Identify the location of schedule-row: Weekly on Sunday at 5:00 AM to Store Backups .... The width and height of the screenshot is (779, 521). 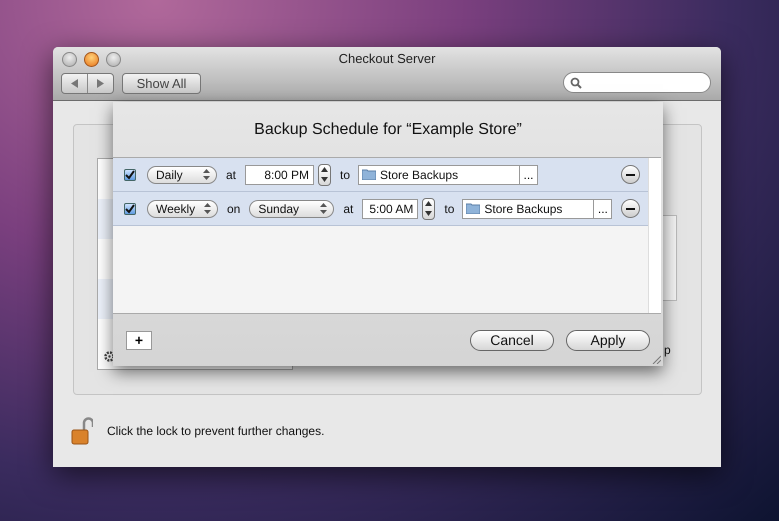
(380, 209).